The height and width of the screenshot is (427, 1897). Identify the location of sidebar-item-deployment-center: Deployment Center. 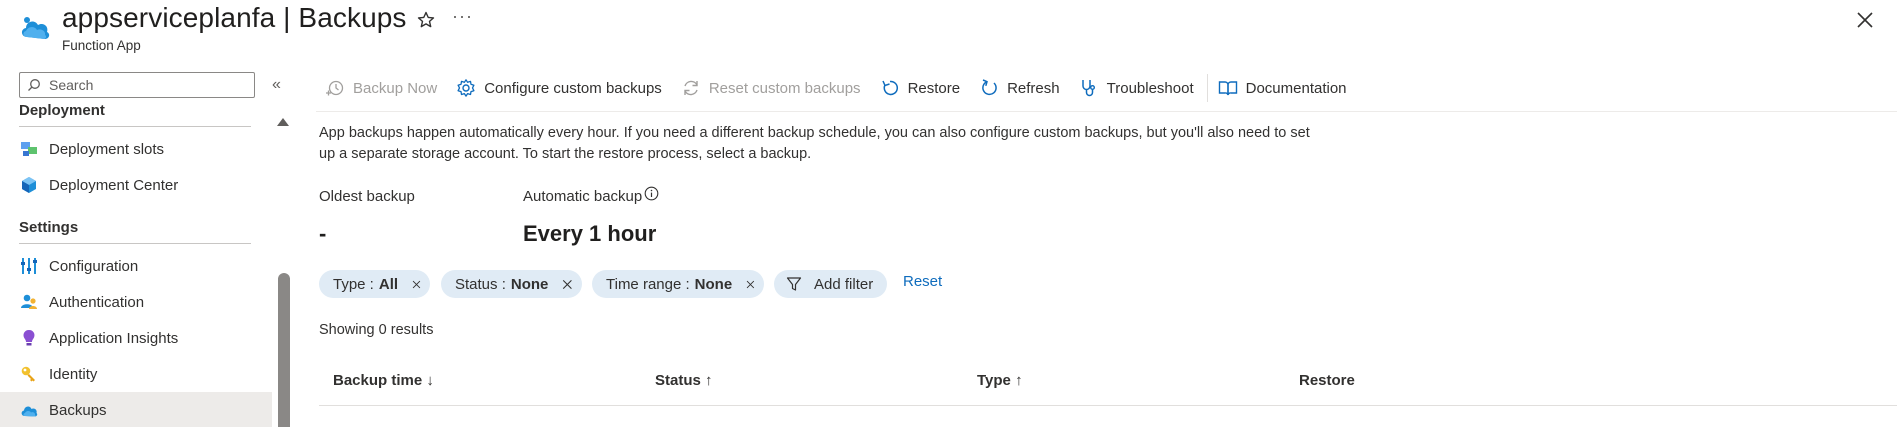
(136, 185).